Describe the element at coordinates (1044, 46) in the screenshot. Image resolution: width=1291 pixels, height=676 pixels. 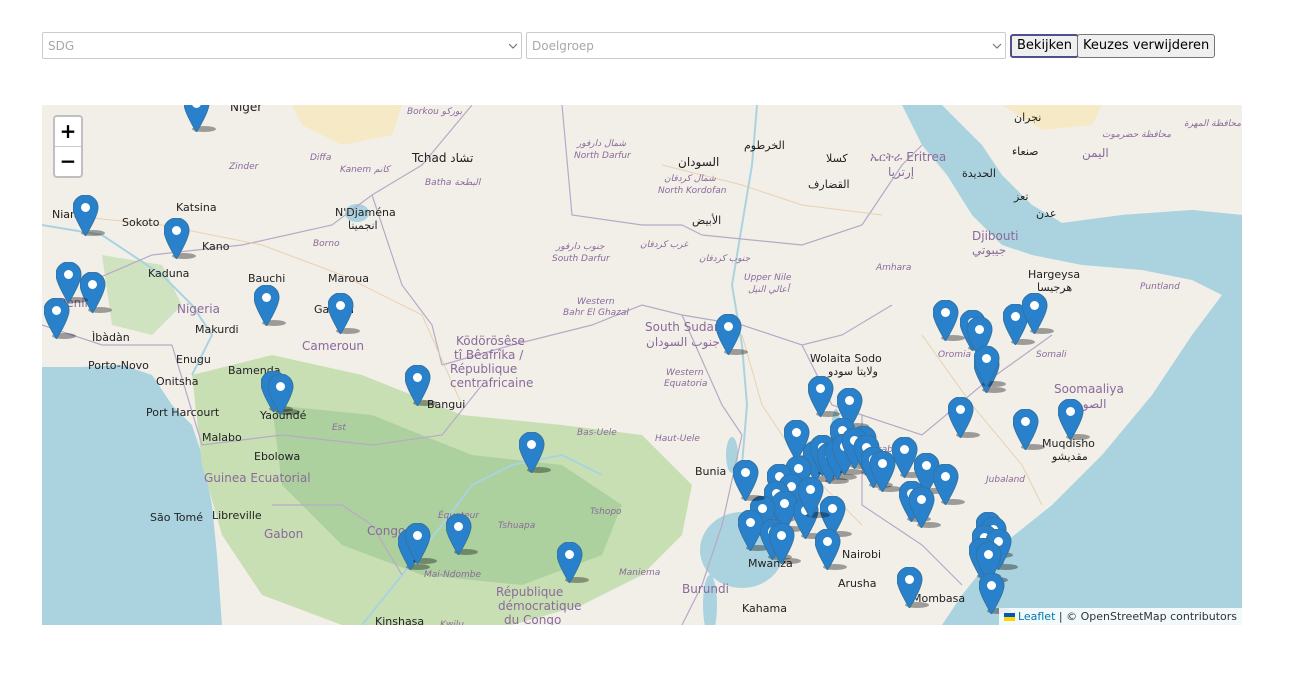
I see `view-button: Bekijken` at that location.